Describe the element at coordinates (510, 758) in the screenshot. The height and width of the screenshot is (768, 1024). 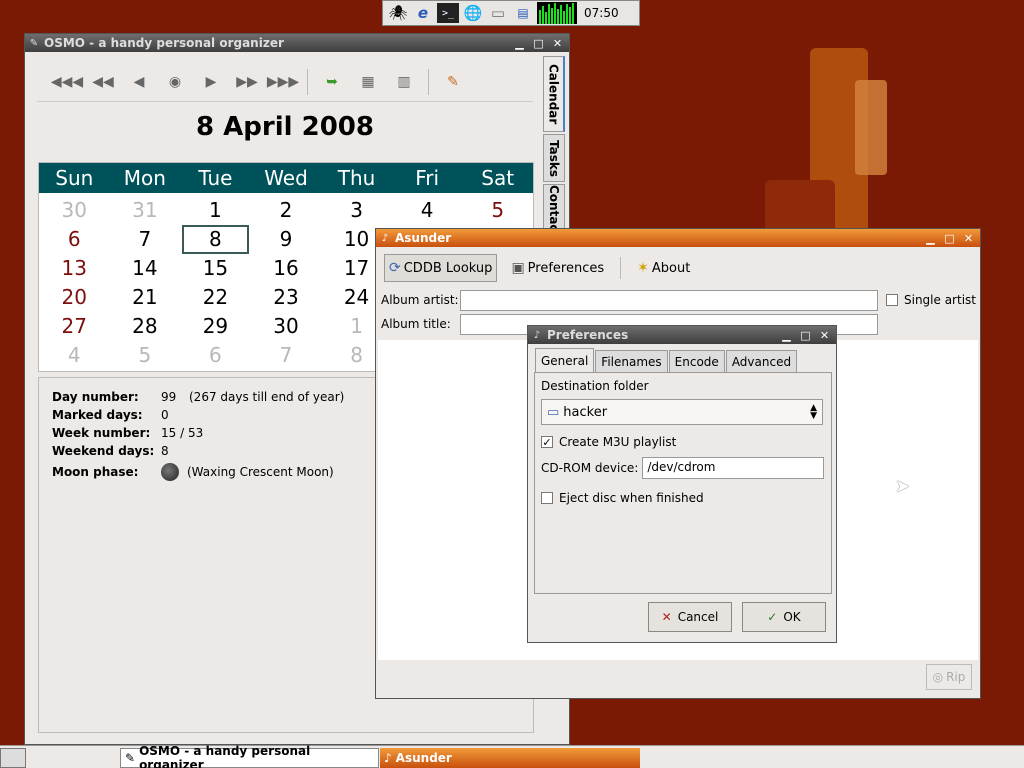
I see `taskbar-item-asunder: ♪ Asunder` at that location.